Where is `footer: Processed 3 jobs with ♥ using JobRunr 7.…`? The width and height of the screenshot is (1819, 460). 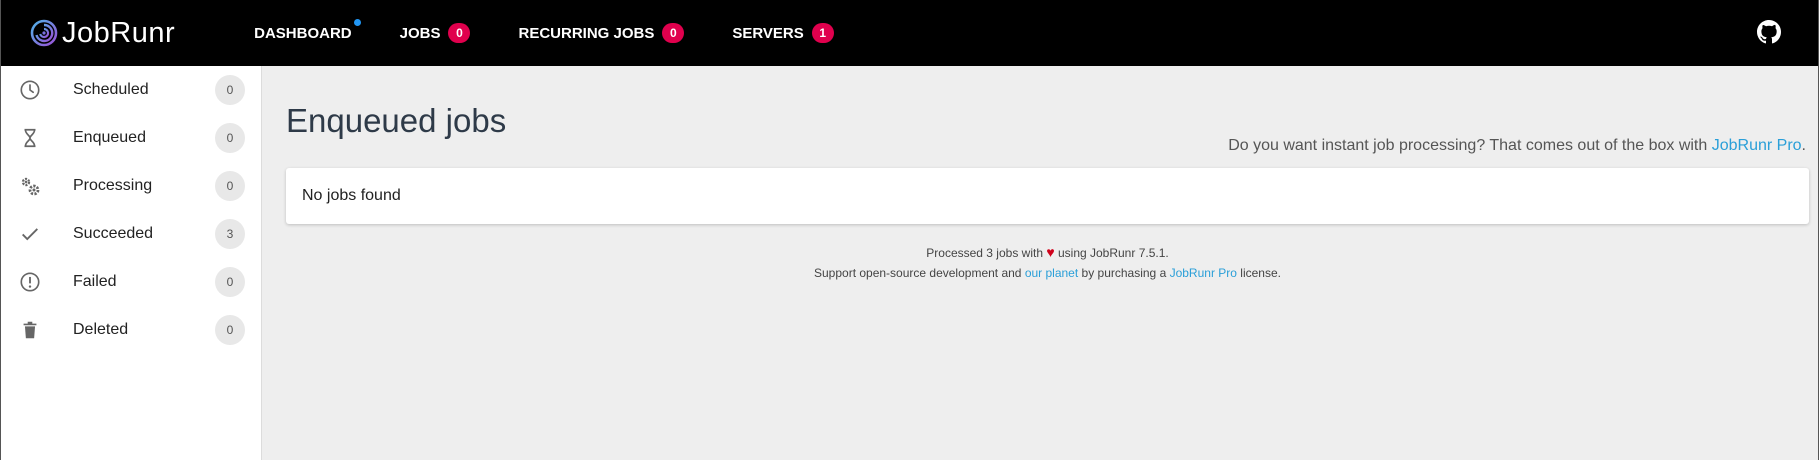
footer: Processed 3 jobs with ♥ using JobRunr 7.… is located at coordinates (1047, 262).